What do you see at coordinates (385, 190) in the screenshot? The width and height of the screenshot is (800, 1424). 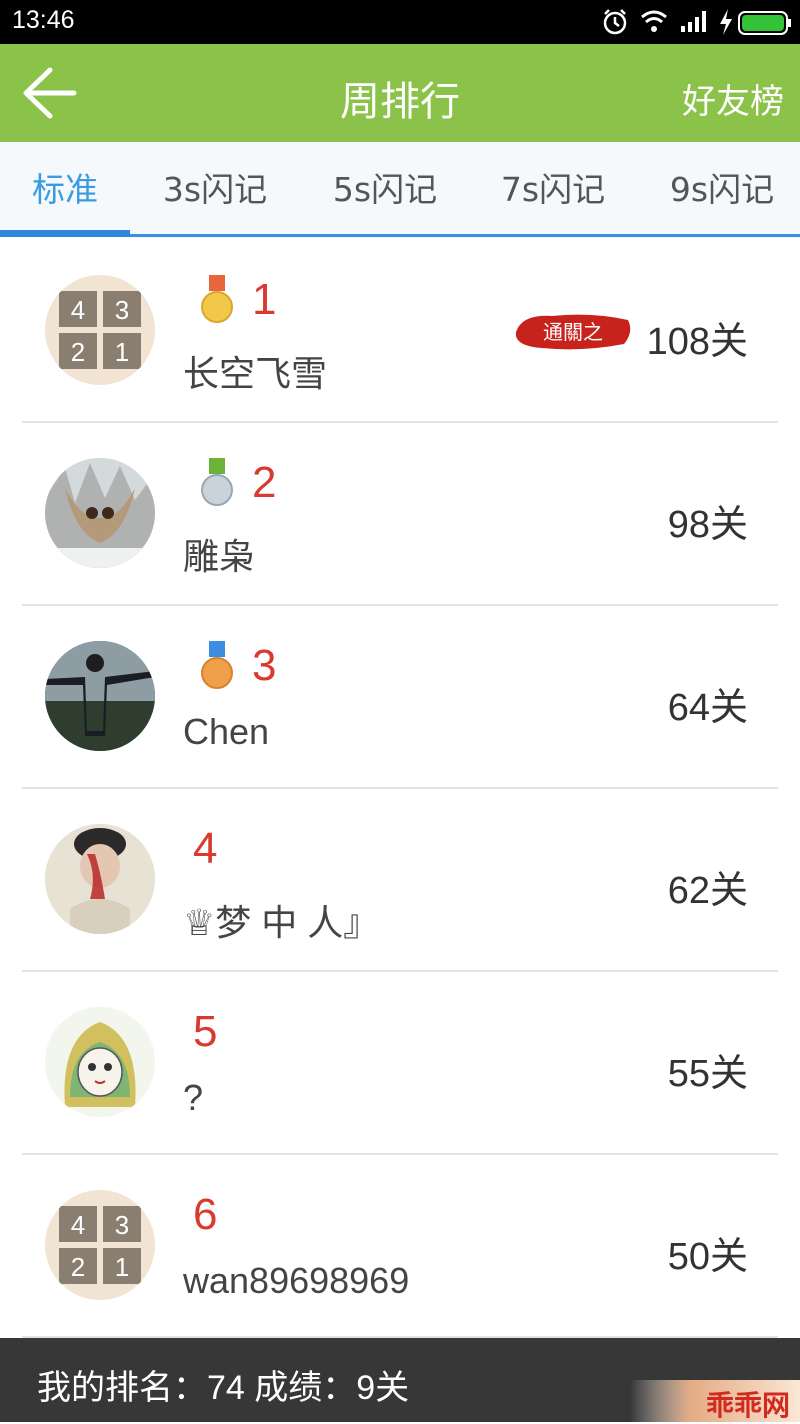 I see `tab-5s: 5s闪记` at bounding box center [385, 190].